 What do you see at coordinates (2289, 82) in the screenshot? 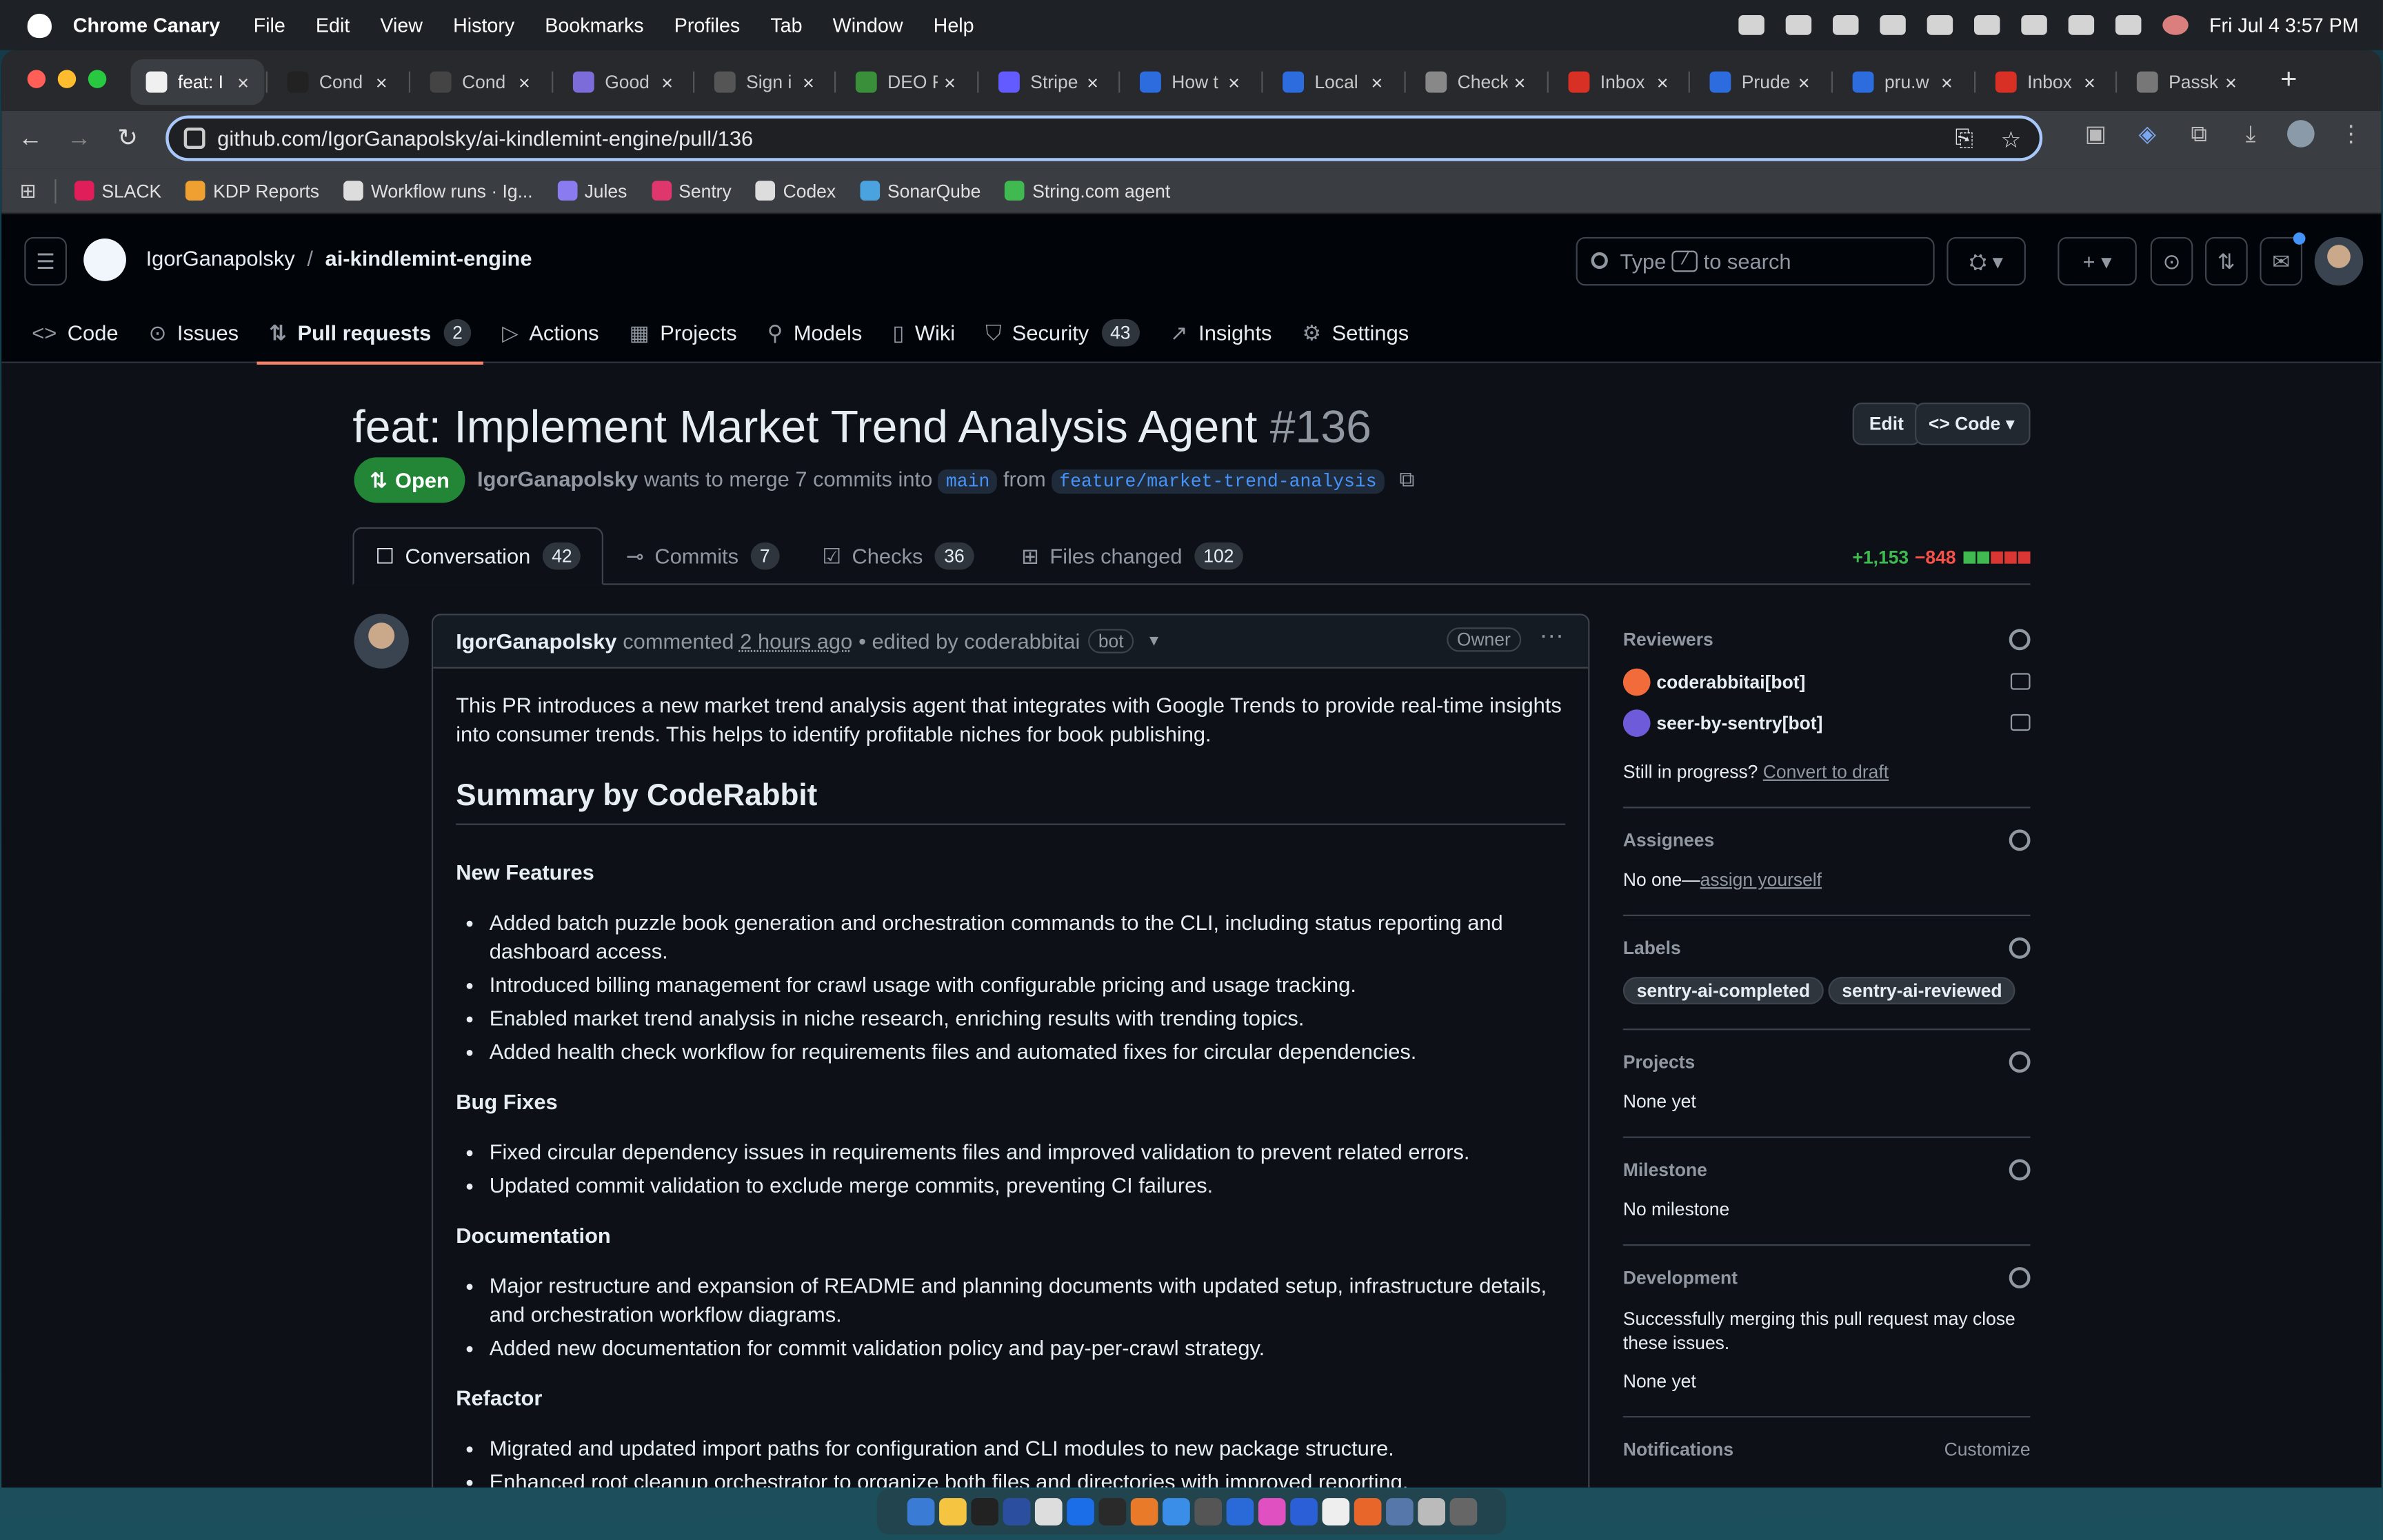
I see `new-tab-button: +` at bounding box center [2289, 82].